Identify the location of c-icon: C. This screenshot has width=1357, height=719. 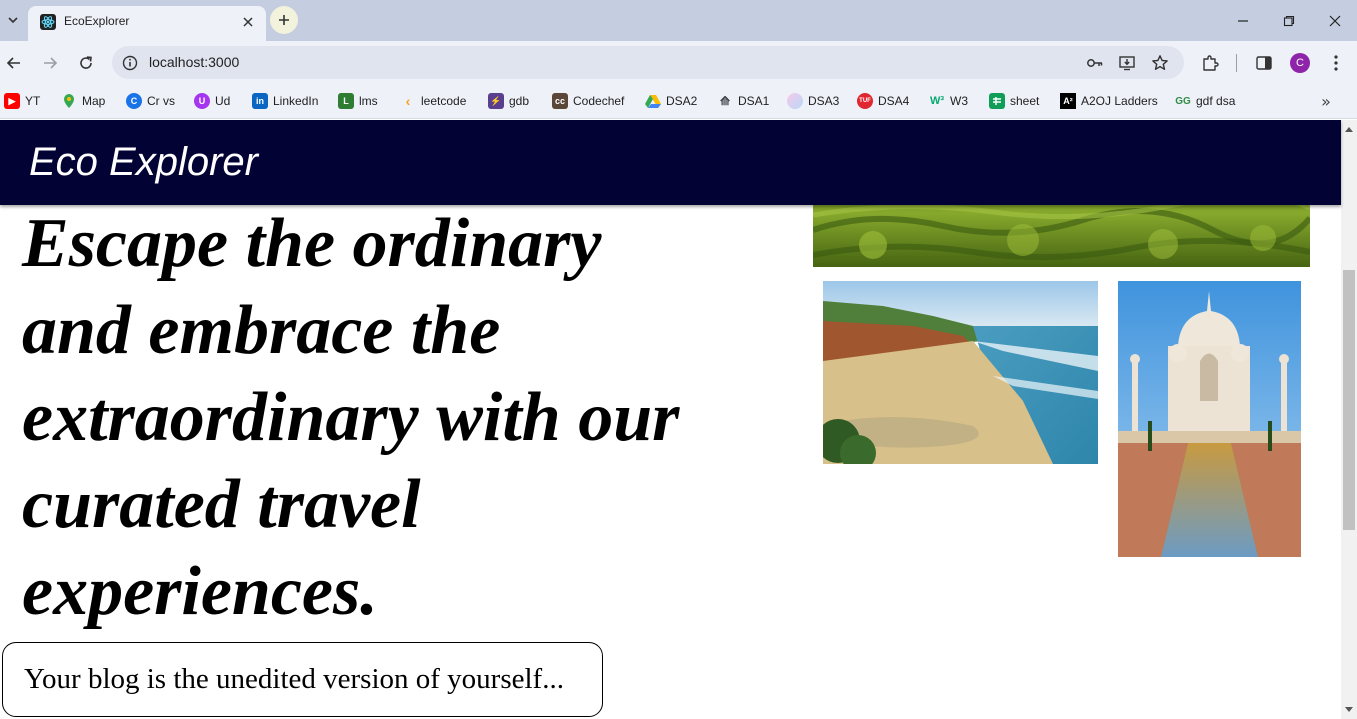
(134, 101).